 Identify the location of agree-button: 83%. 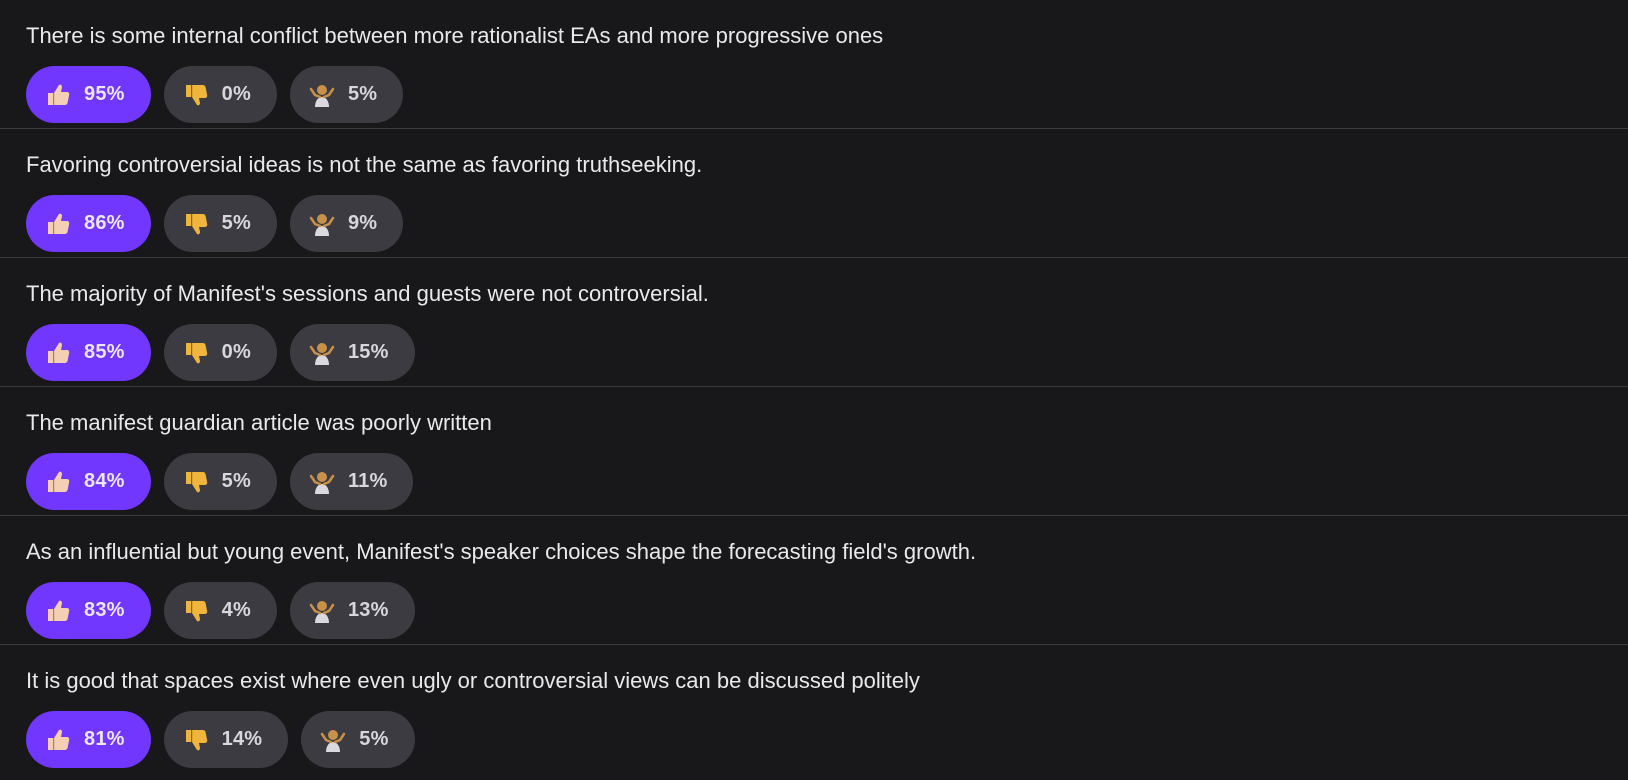
(88, 610).